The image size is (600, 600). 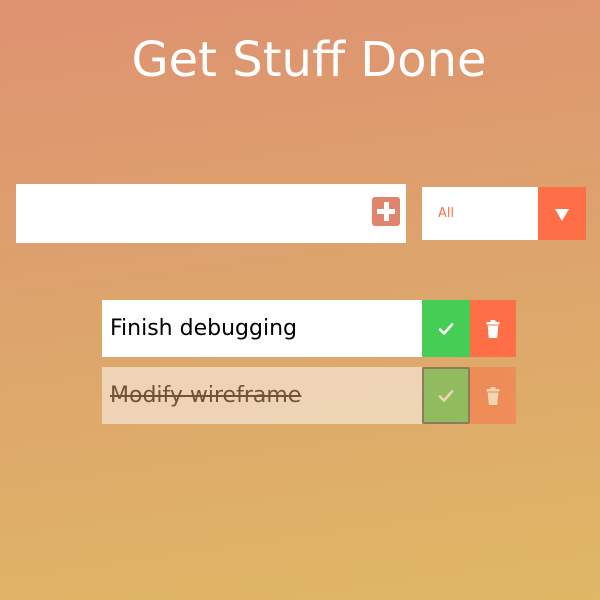 I want to click on add-todo-button, so click(x=386, y=211).